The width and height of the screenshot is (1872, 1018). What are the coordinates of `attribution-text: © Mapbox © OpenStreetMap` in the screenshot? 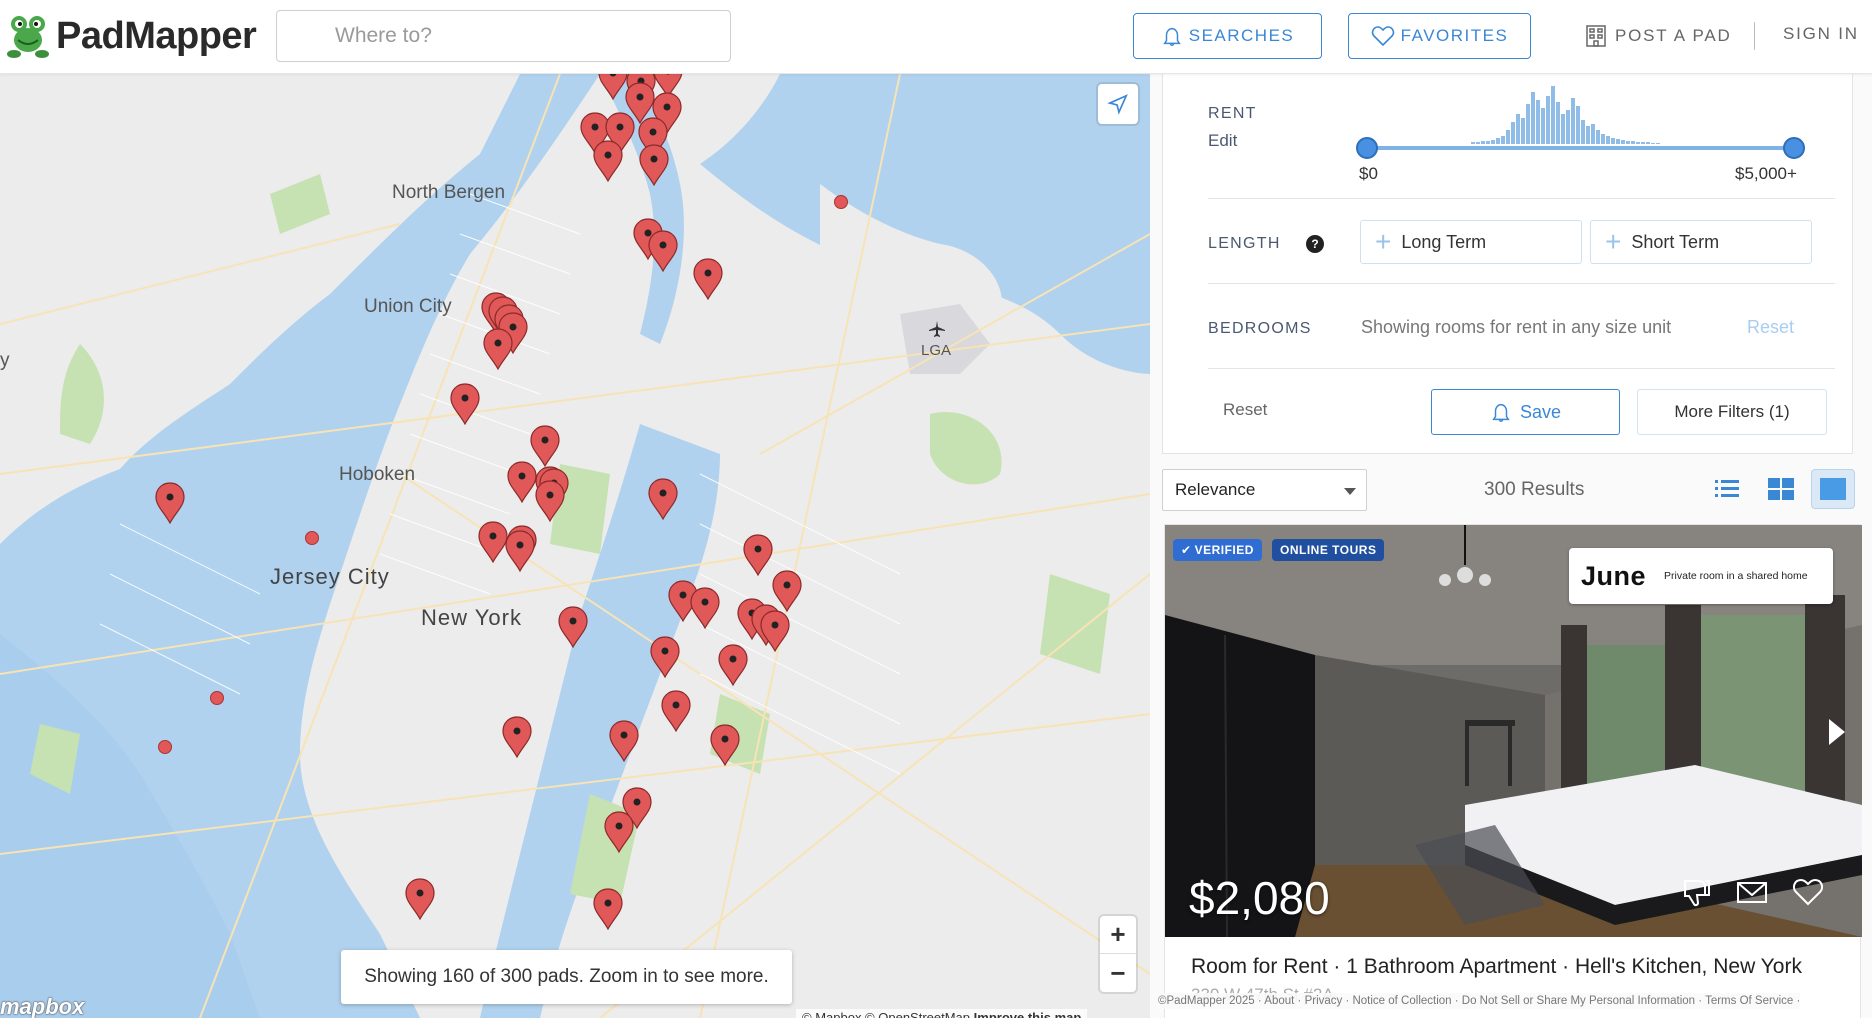 It's located at (886, 1014).